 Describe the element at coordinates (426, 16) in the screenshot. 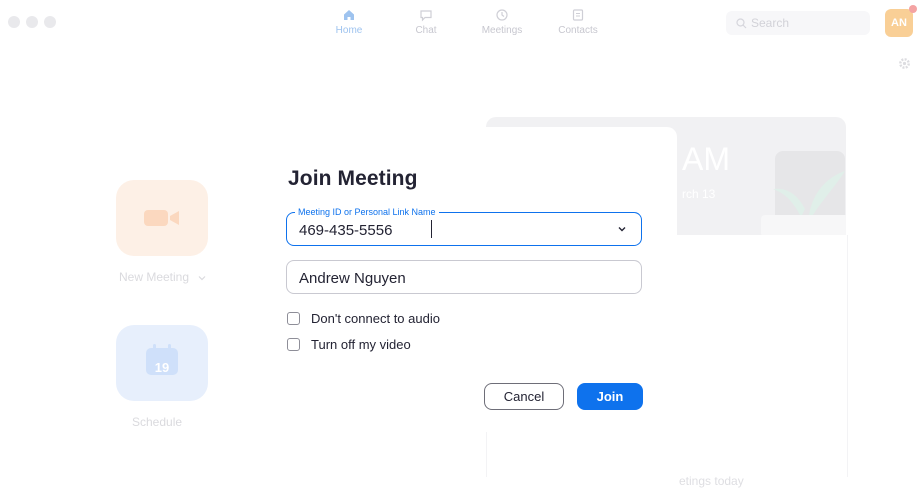

I see `chat-icon` at that location.